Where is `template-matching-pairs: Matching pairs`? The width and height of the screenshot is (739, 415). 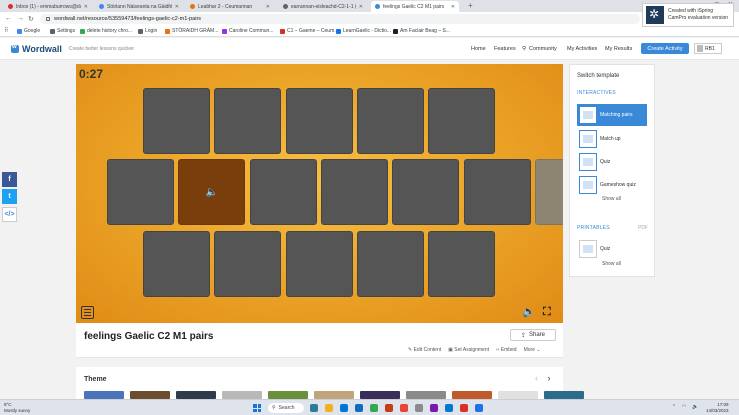
template-matching-pairs: Matching pairs is located at coordinates (612, 115).